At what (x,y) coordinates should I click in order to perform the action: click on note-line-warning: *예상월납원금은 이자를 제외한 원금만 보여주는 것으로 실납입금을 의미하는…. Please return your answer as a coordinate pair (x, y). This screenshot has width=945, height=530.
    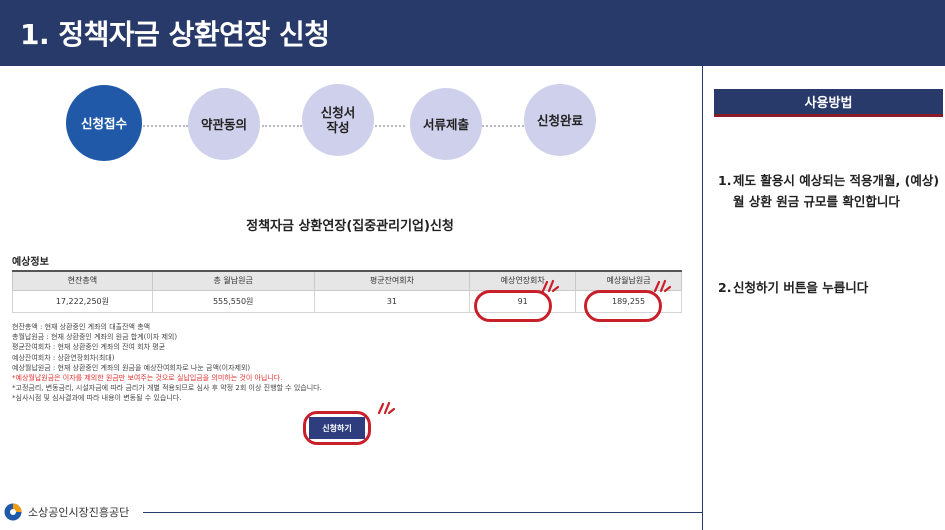
    Looking at the image, I should click on (147, 378).